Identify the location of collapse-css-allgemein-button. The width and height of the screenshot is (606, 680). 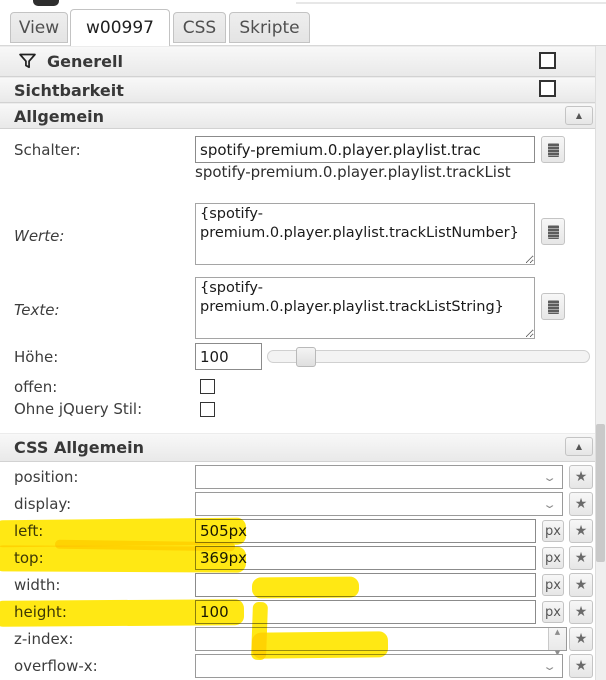
(579, 446).